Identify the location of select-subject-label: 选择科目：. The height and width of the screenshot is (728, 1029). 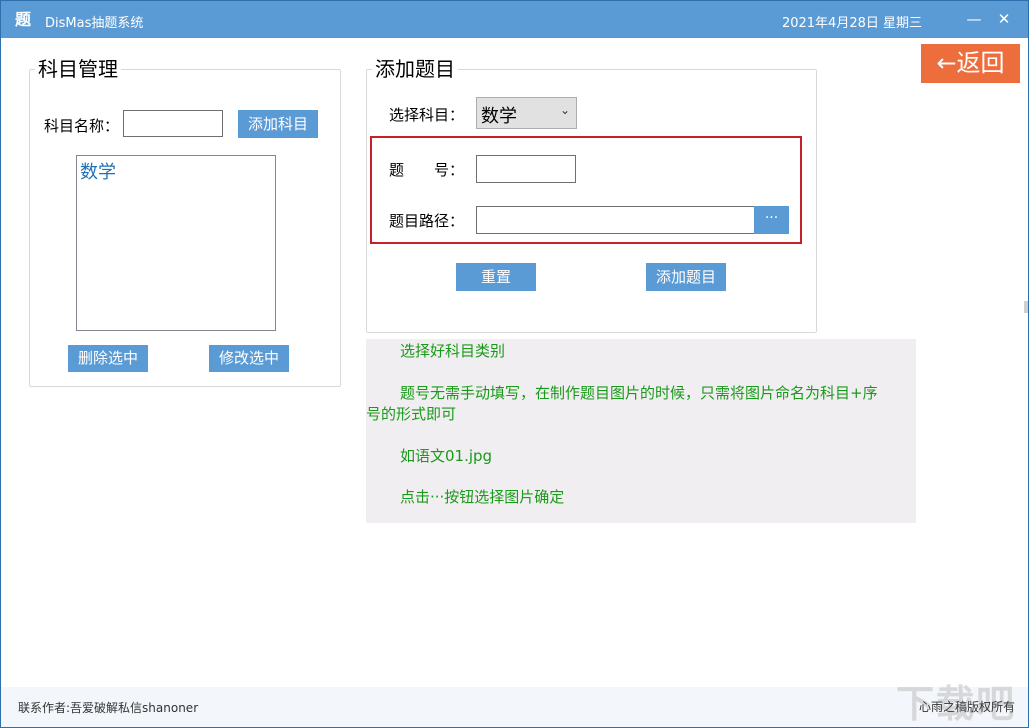
(426, 114).